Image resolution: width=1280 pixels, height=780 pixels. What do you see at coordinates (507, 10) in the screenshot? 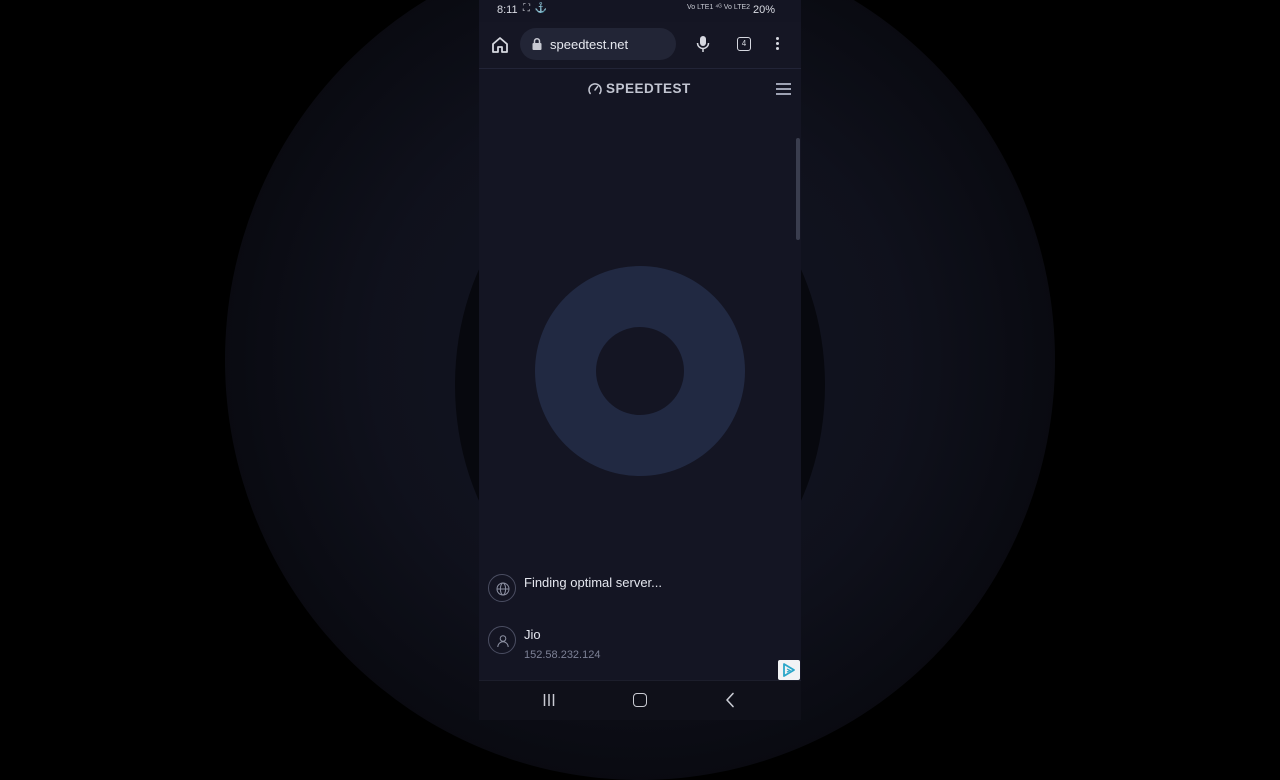
I see `status-time: 8:11` at bounding box center [507, 10].